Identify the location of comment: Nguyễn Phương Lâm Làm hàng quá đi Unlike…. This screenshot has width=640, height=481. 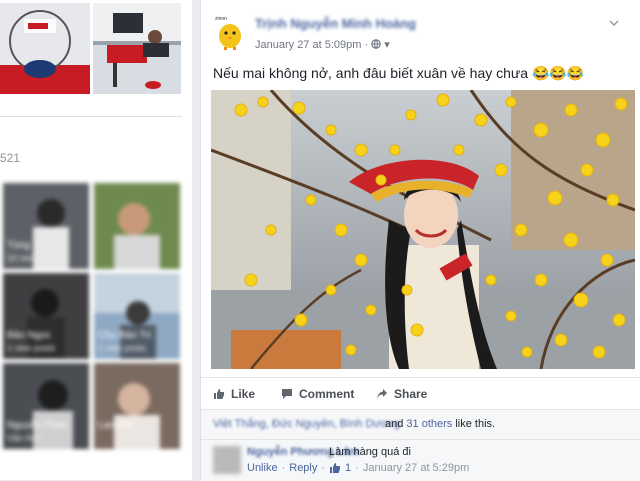
(420, 460).